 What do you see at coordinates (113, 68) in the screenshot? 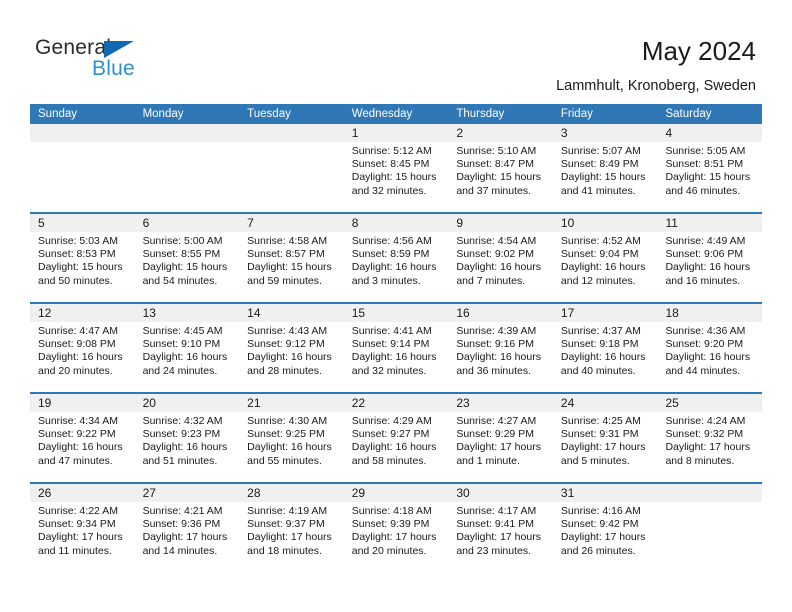
I see `logo-text-blue: Blue` at bounding box center [113, 68].